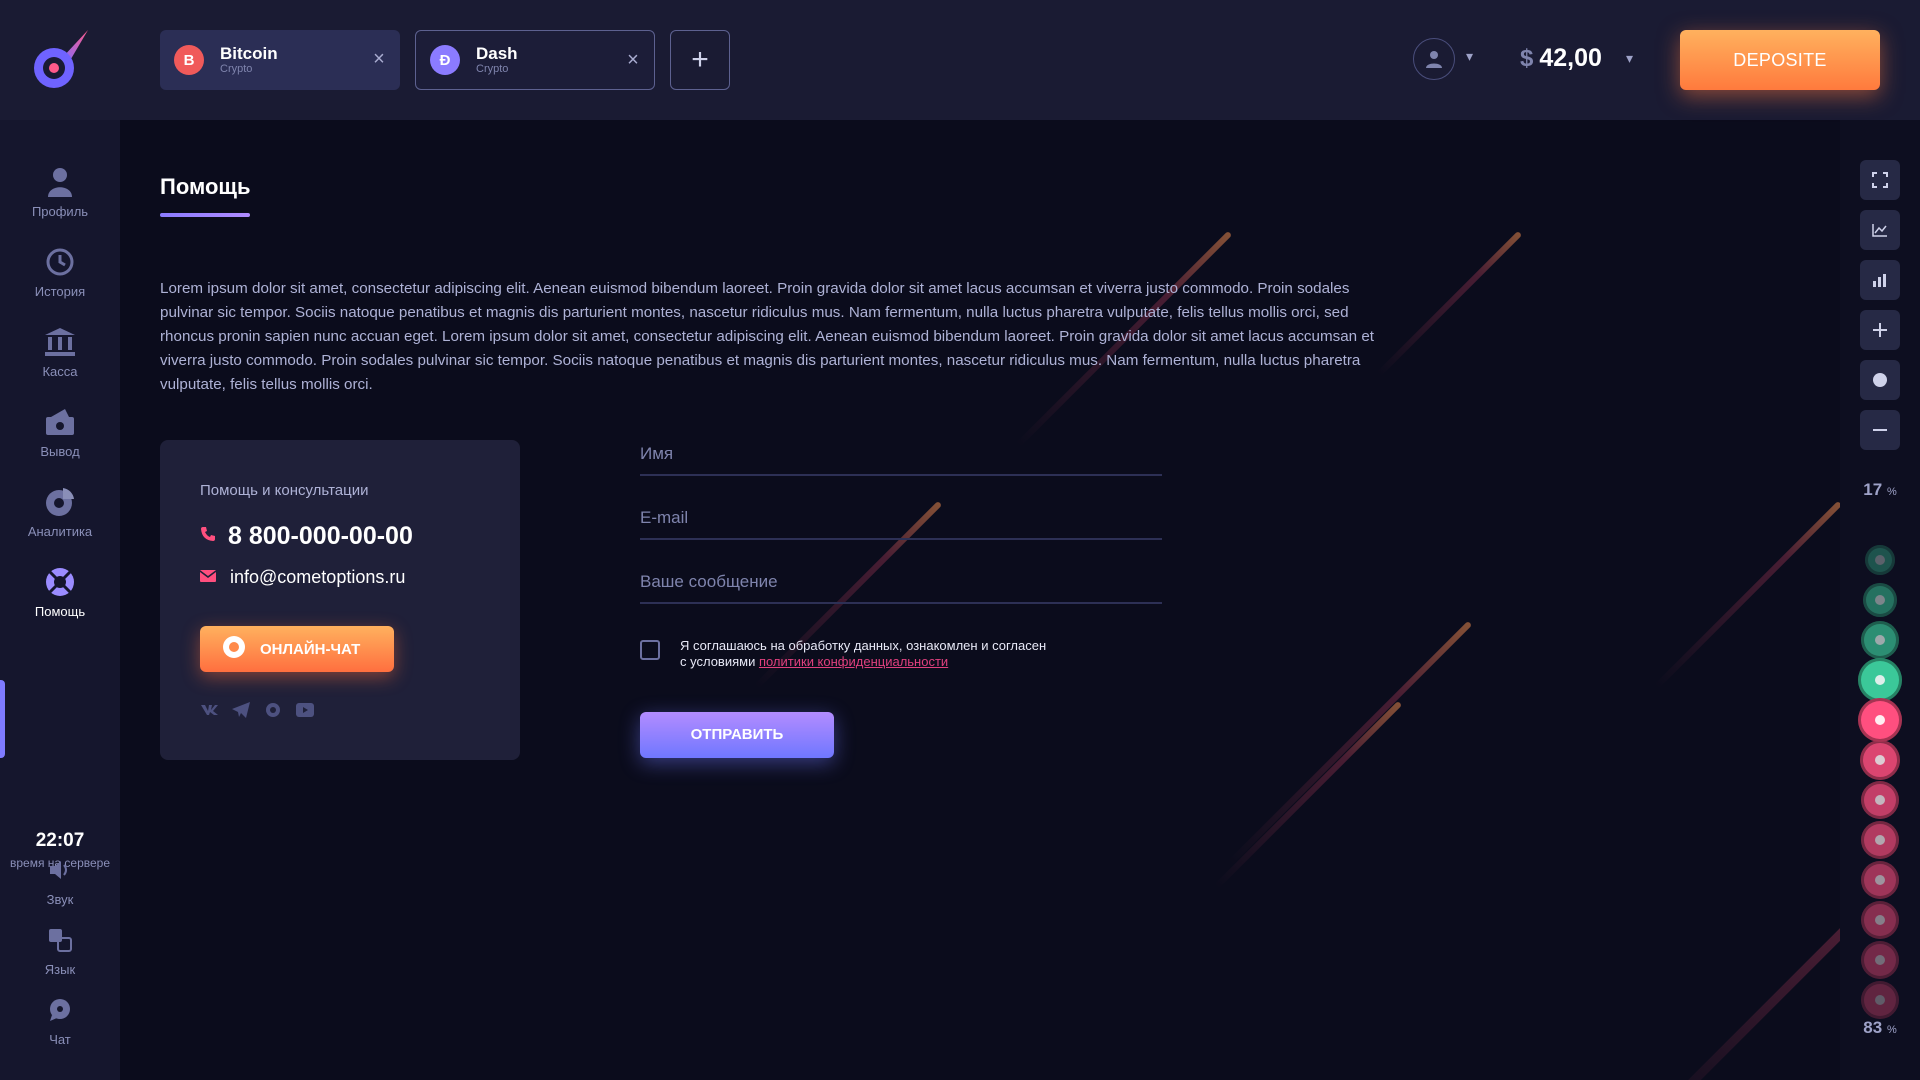 The height and width of the screenshot is (1080, 1920). Describe the element at coordinates (60, 502) in the screenshot. I see `analytics-icon` at that location.